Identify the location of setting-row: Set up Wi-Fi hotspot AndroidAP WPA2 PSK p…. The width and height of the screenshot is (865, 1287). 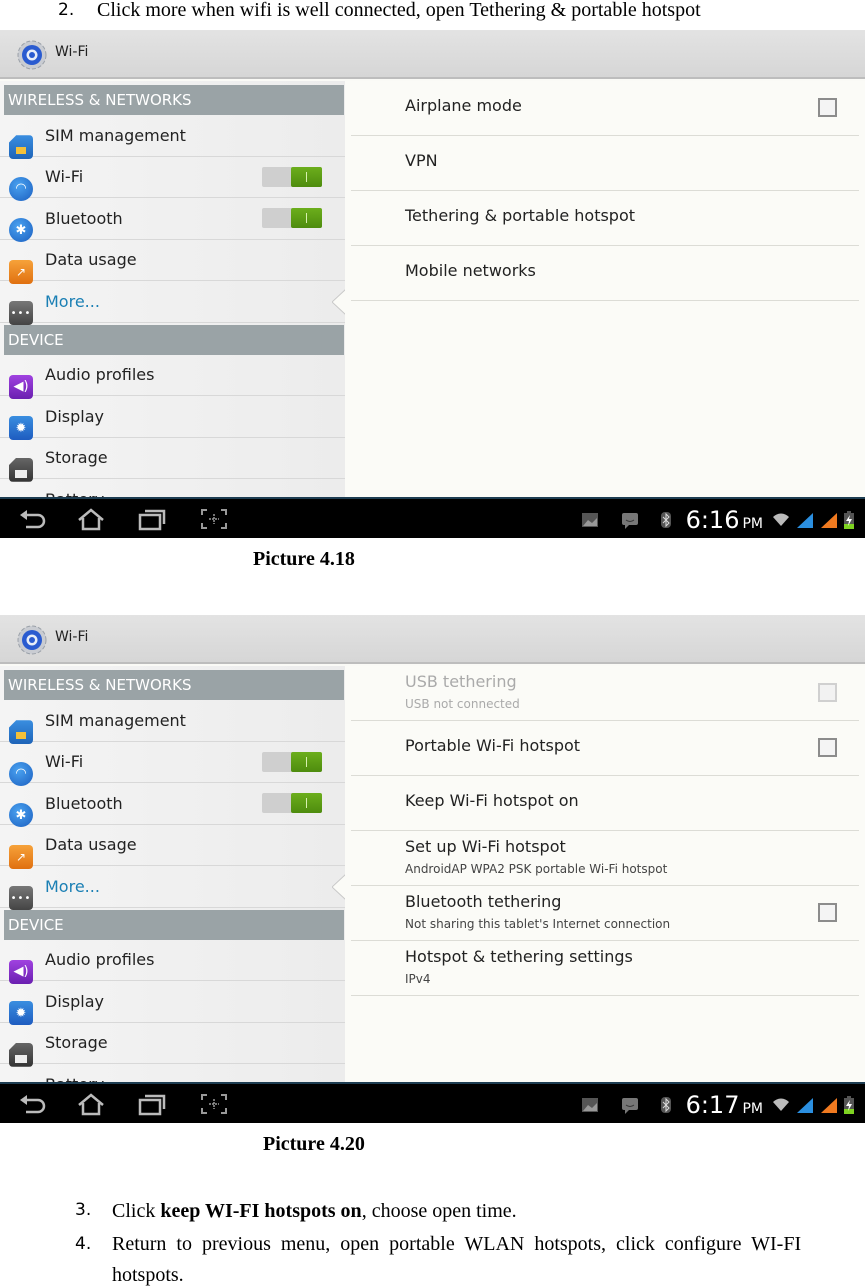
(605, 858).